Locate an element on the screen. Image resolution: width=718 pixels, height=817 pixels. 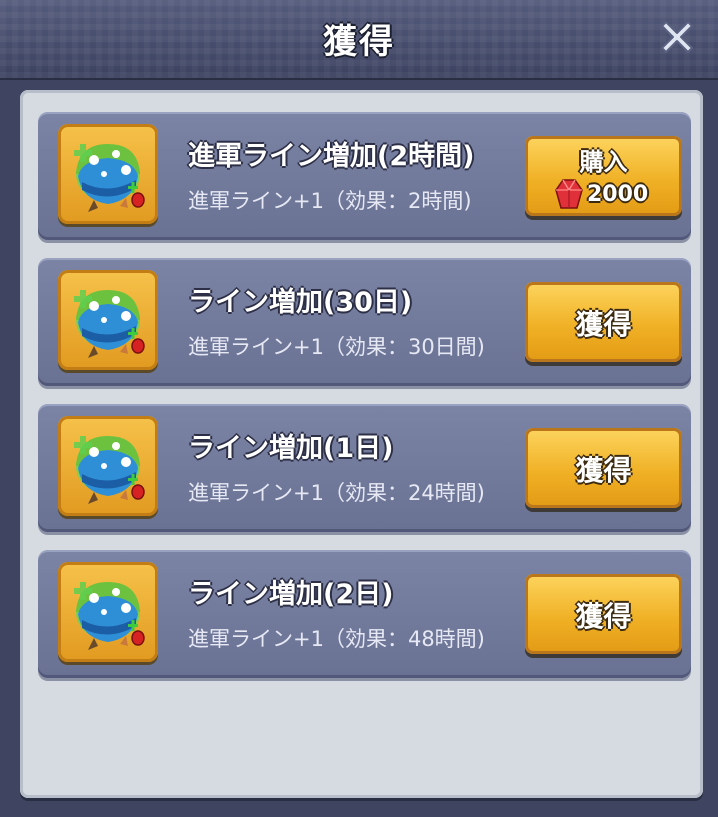
buy-button-label: 購入 is located at coordinates (603, 162).